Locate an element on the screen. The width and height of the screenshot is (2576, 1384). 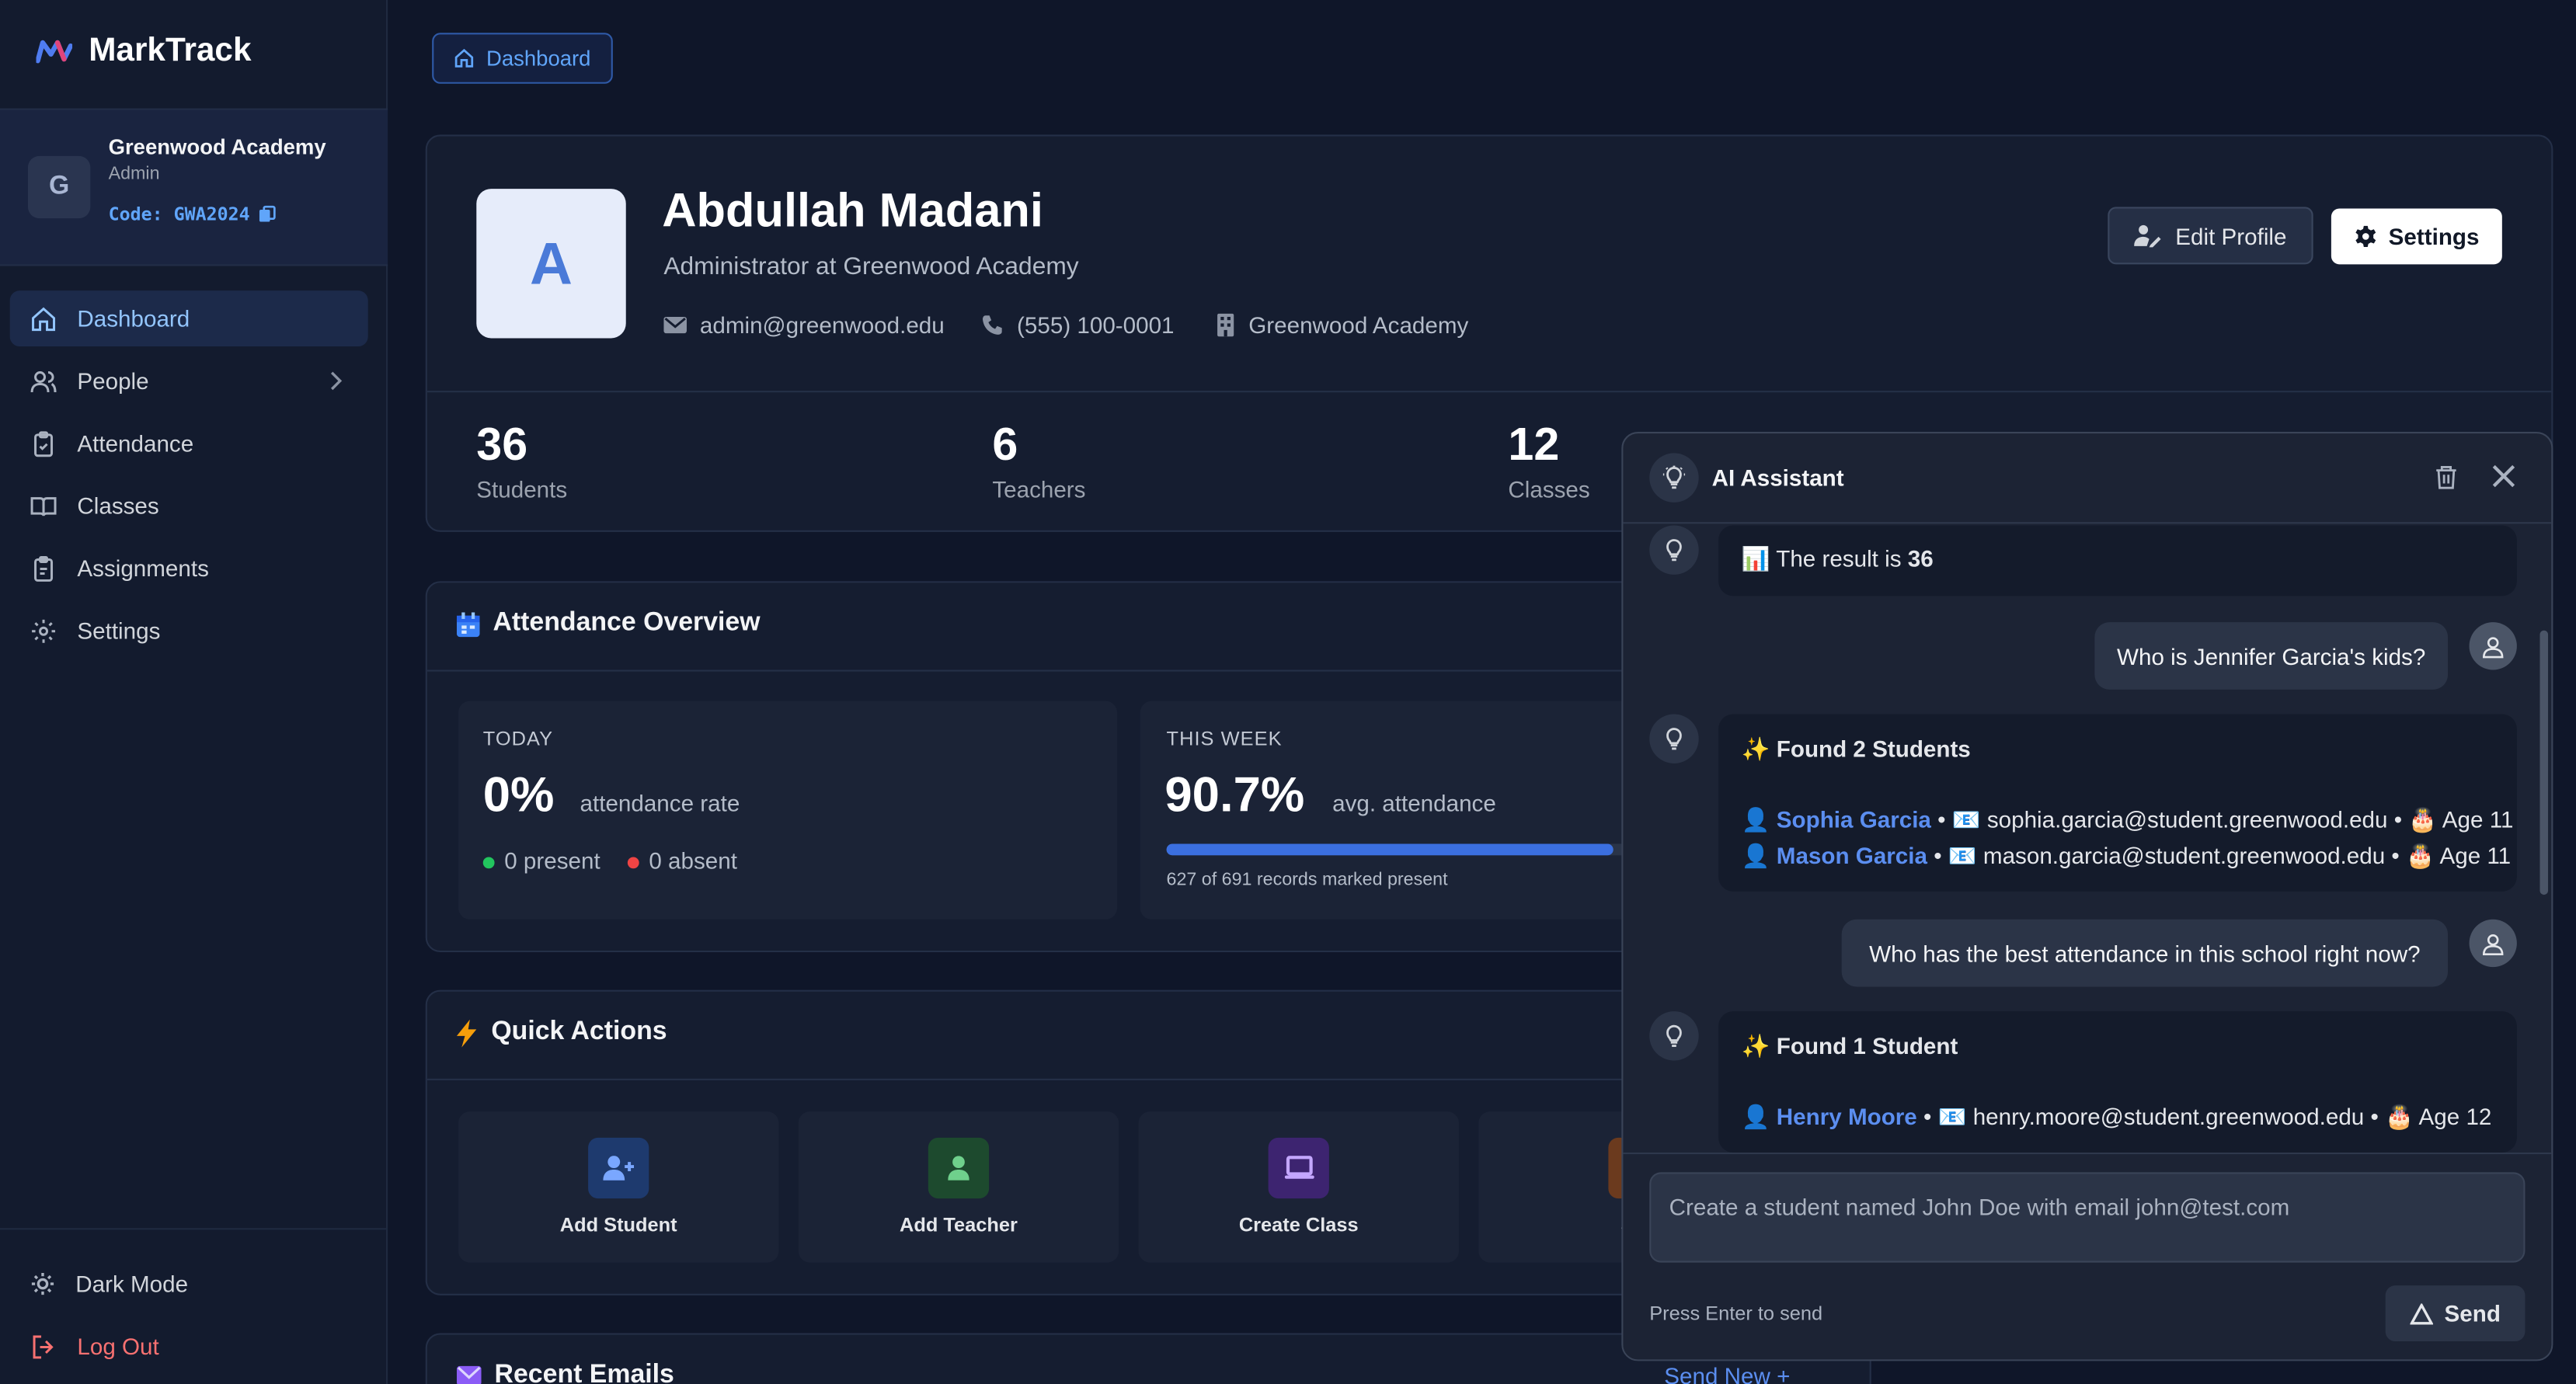
attendance-absent: 0 absent is located at coordinates (682, 860).